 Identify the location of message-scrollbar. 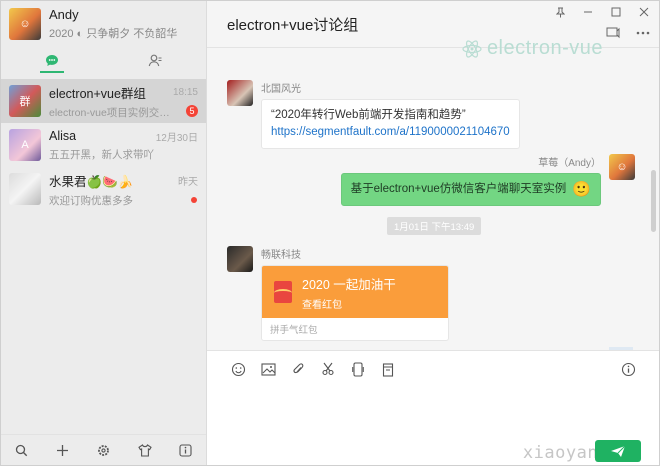
(653, 201).